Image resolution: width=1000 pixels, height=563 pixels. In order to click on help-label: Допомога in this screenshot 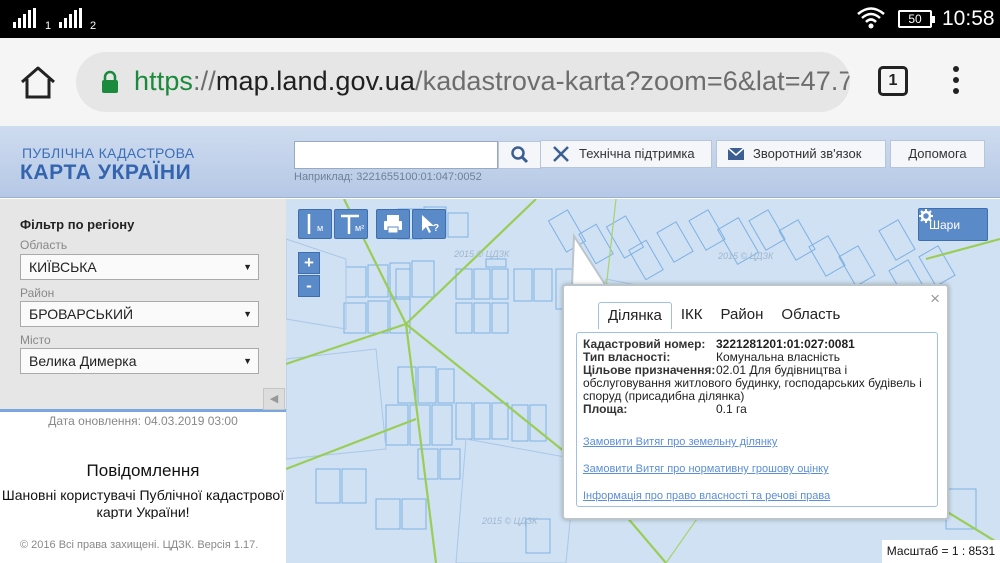, I will do `click(937, 153)`.